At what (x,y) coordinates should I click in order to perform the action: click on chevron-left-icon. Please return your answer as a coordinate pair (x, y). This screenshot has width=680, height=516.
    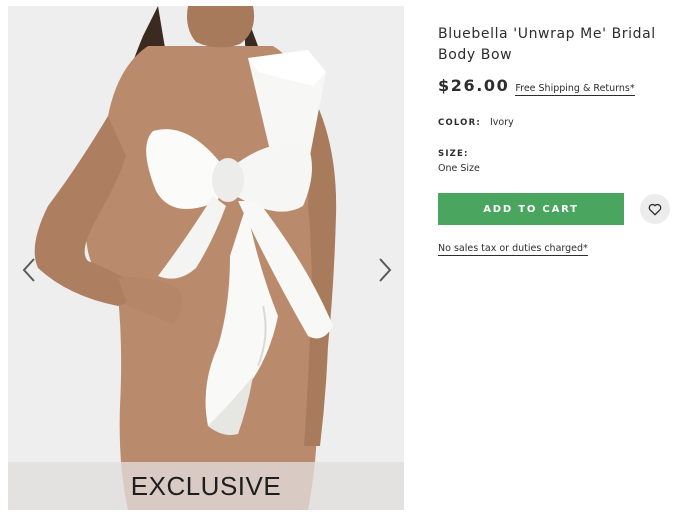
    Looking at the image, I should click on (28, 270).